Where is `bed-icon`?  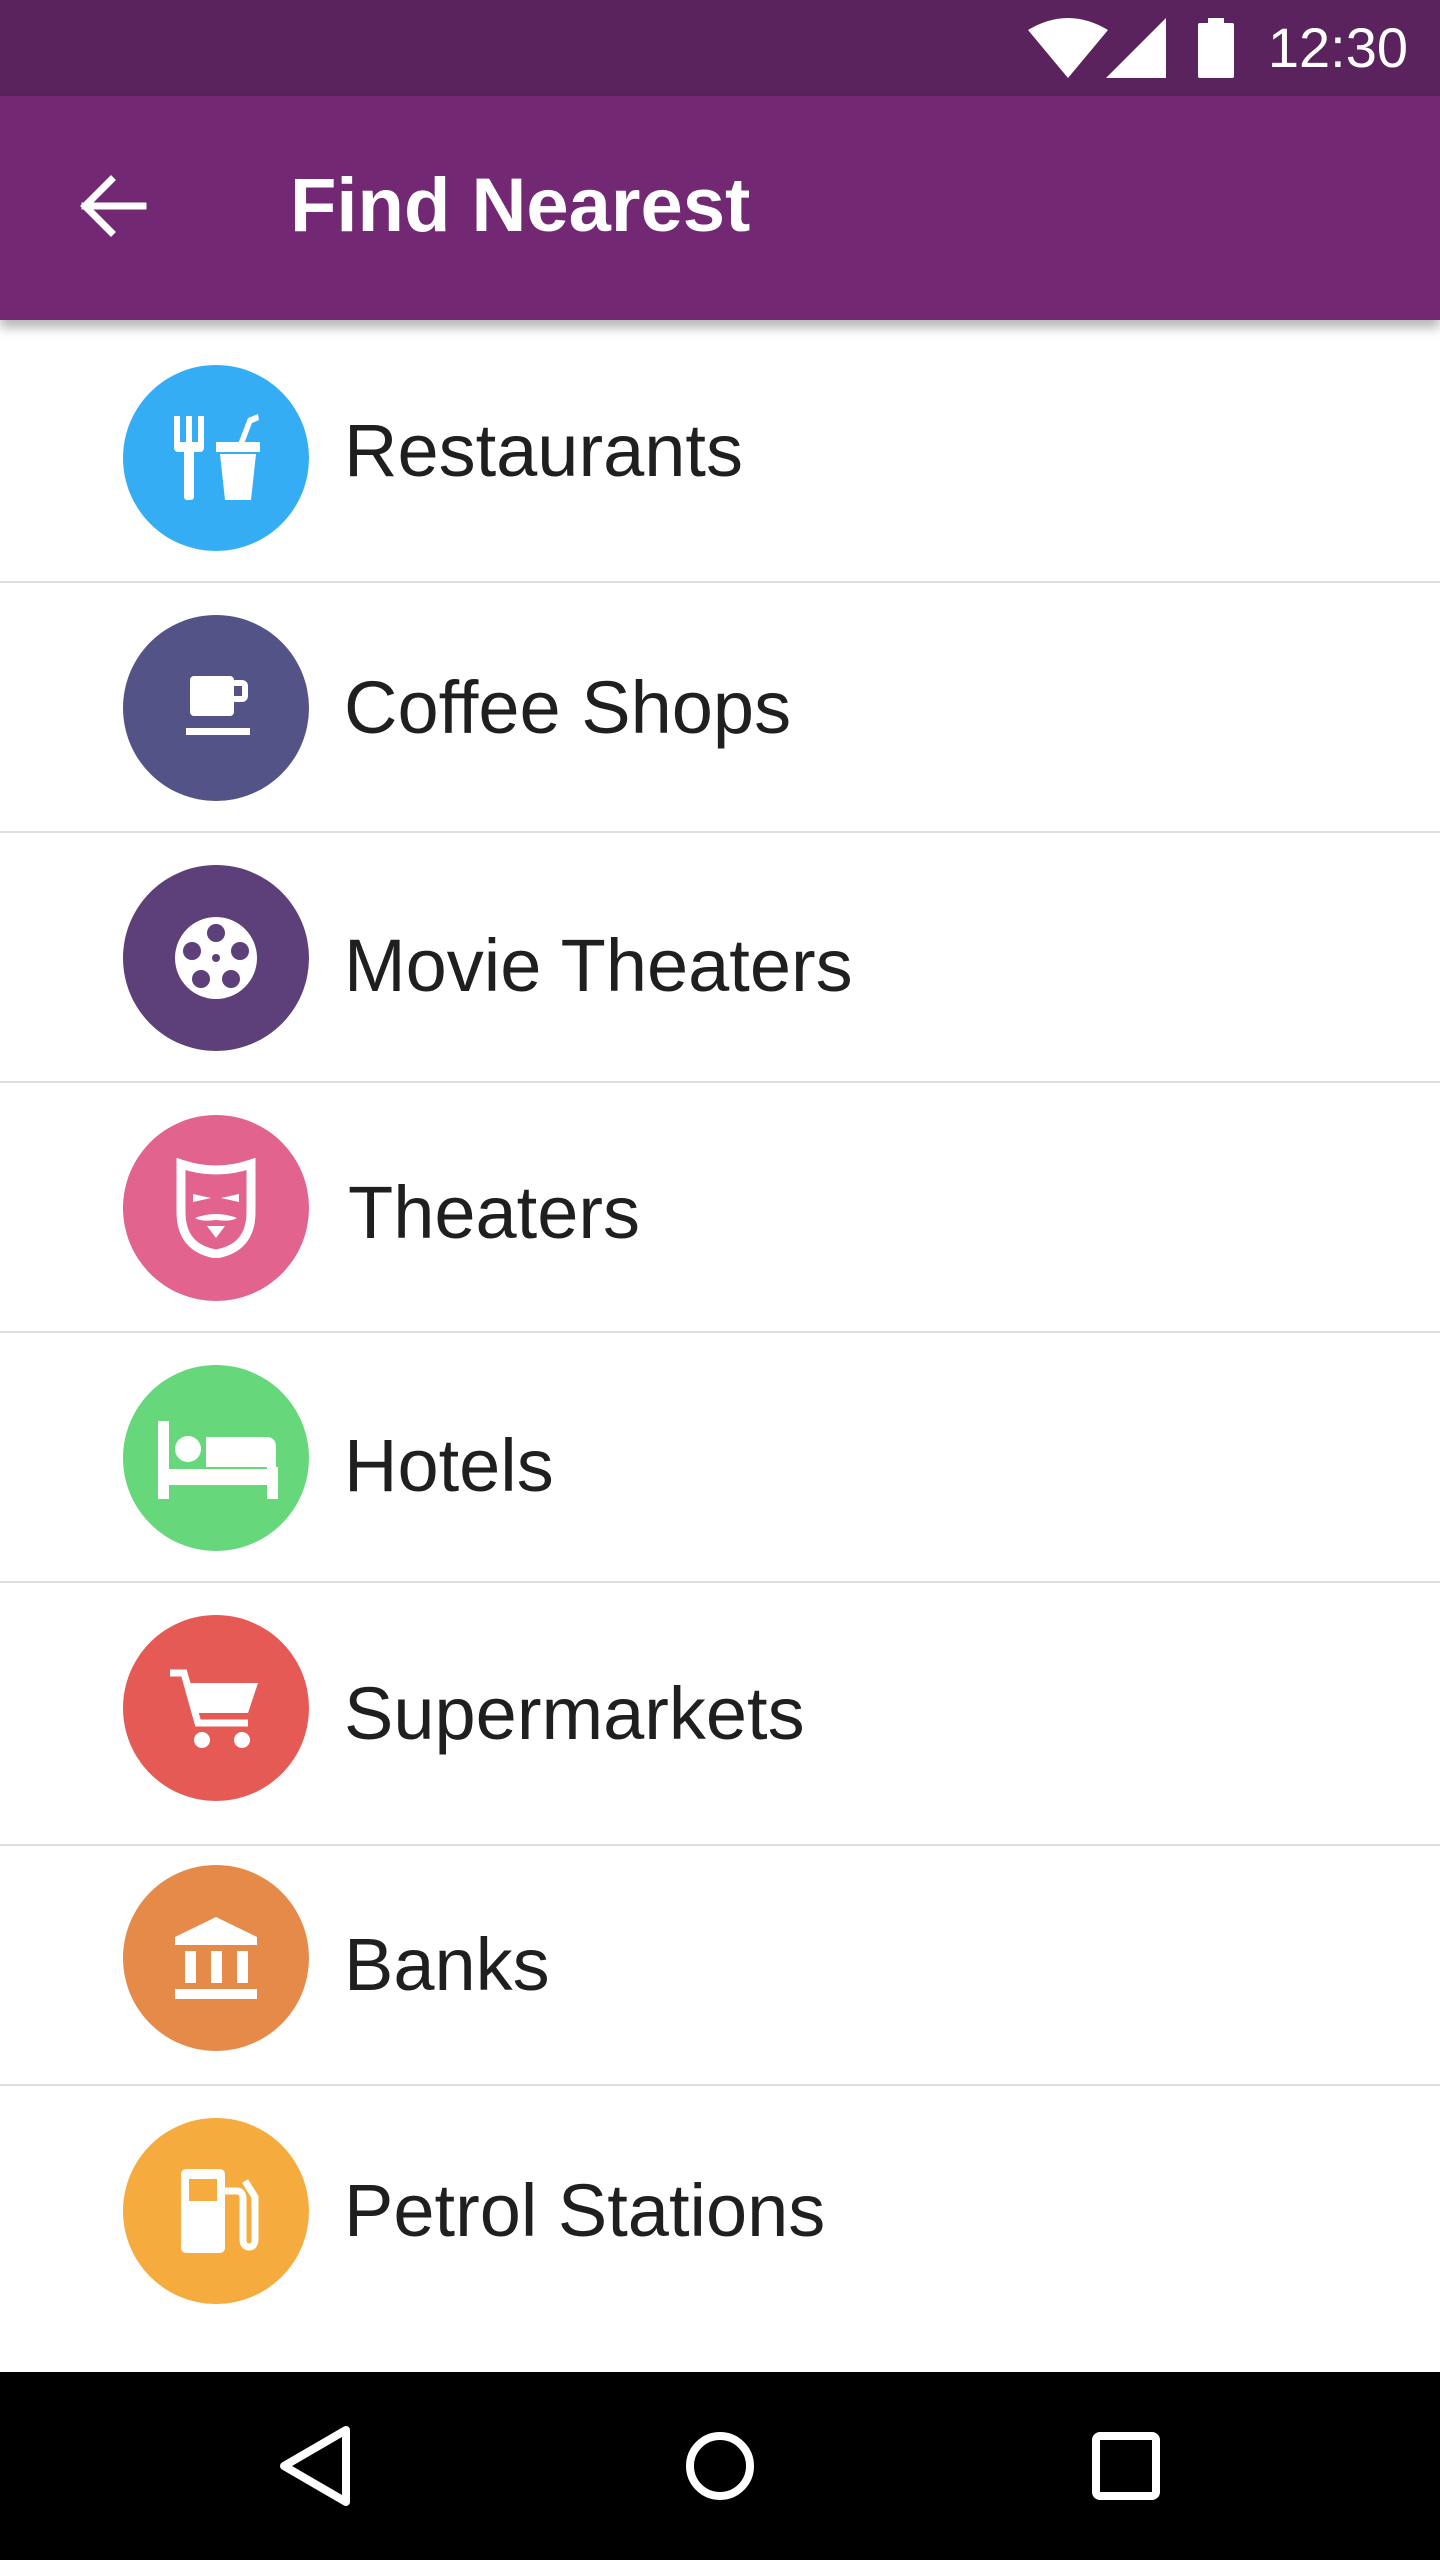 bed-icon is located at coordinates (218, 1460).